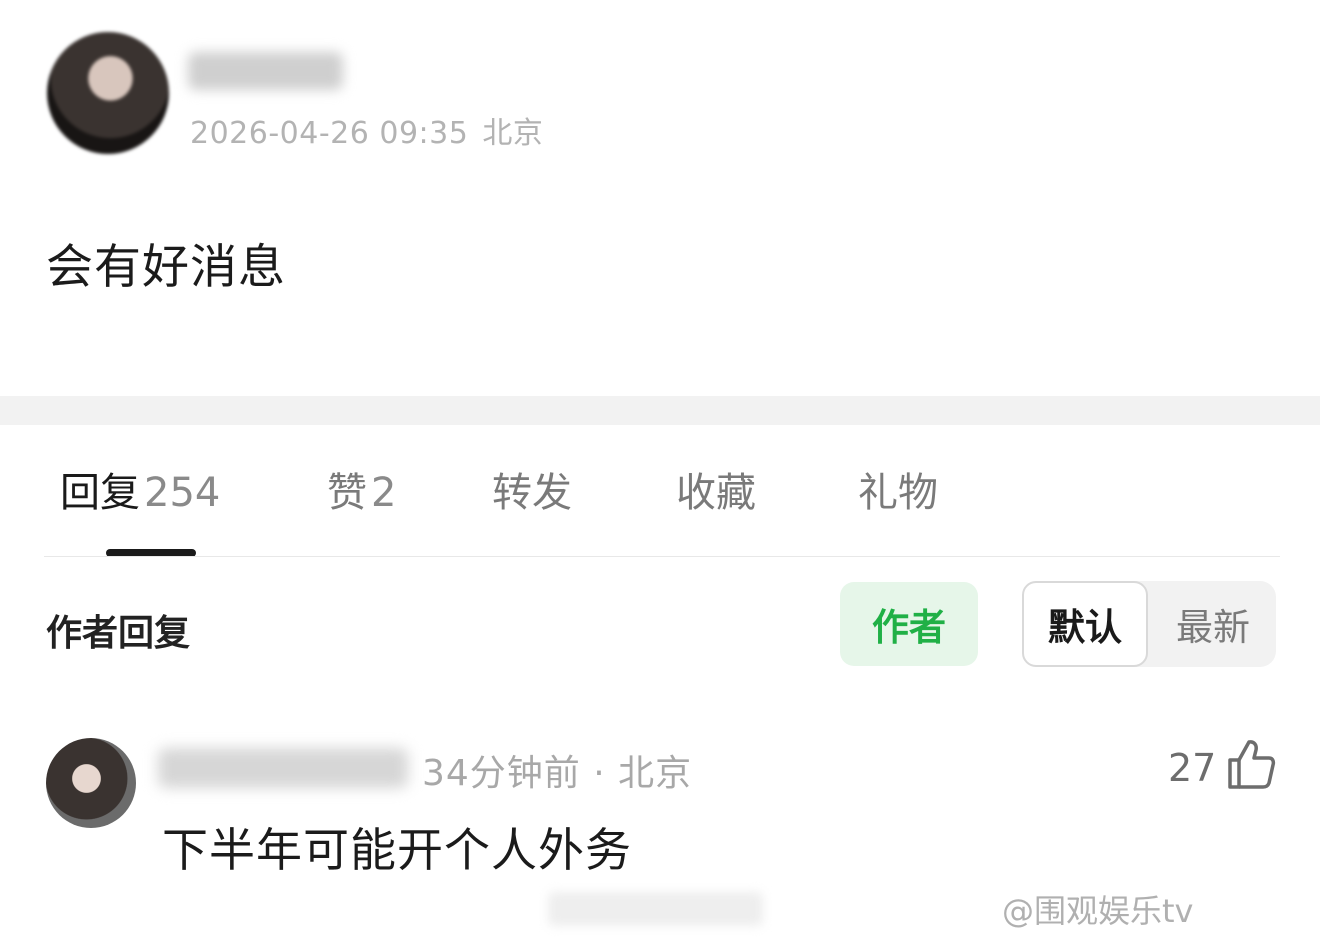 The image size is (1320, 941). Describe the element at coordinates (118, 633) in the screenshot. I see `author-replies-label: 作者回复` at that location.